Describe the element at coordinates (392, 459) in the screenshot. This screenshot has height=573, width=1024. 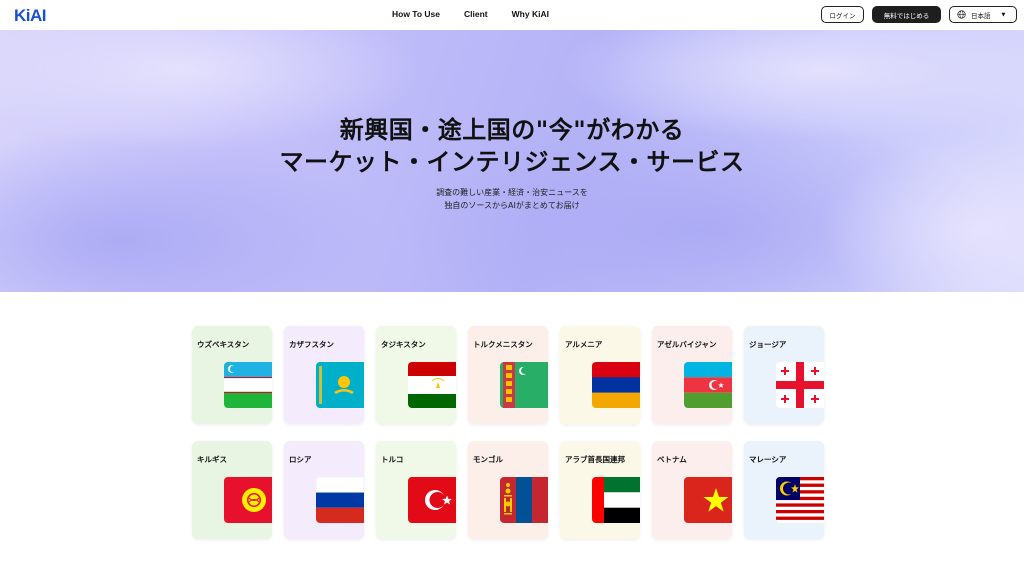
I see `country-name: トルコ` at that location.